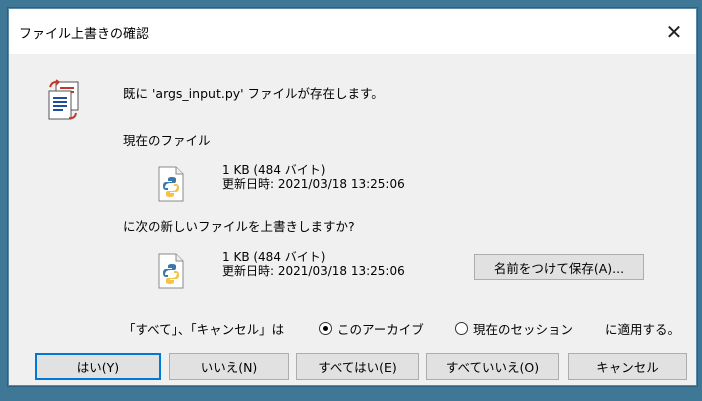 The height and width of the screenshot is (401, 702). I want to click on radio-current-session-label: 現在のセッション, so click(523, 328).